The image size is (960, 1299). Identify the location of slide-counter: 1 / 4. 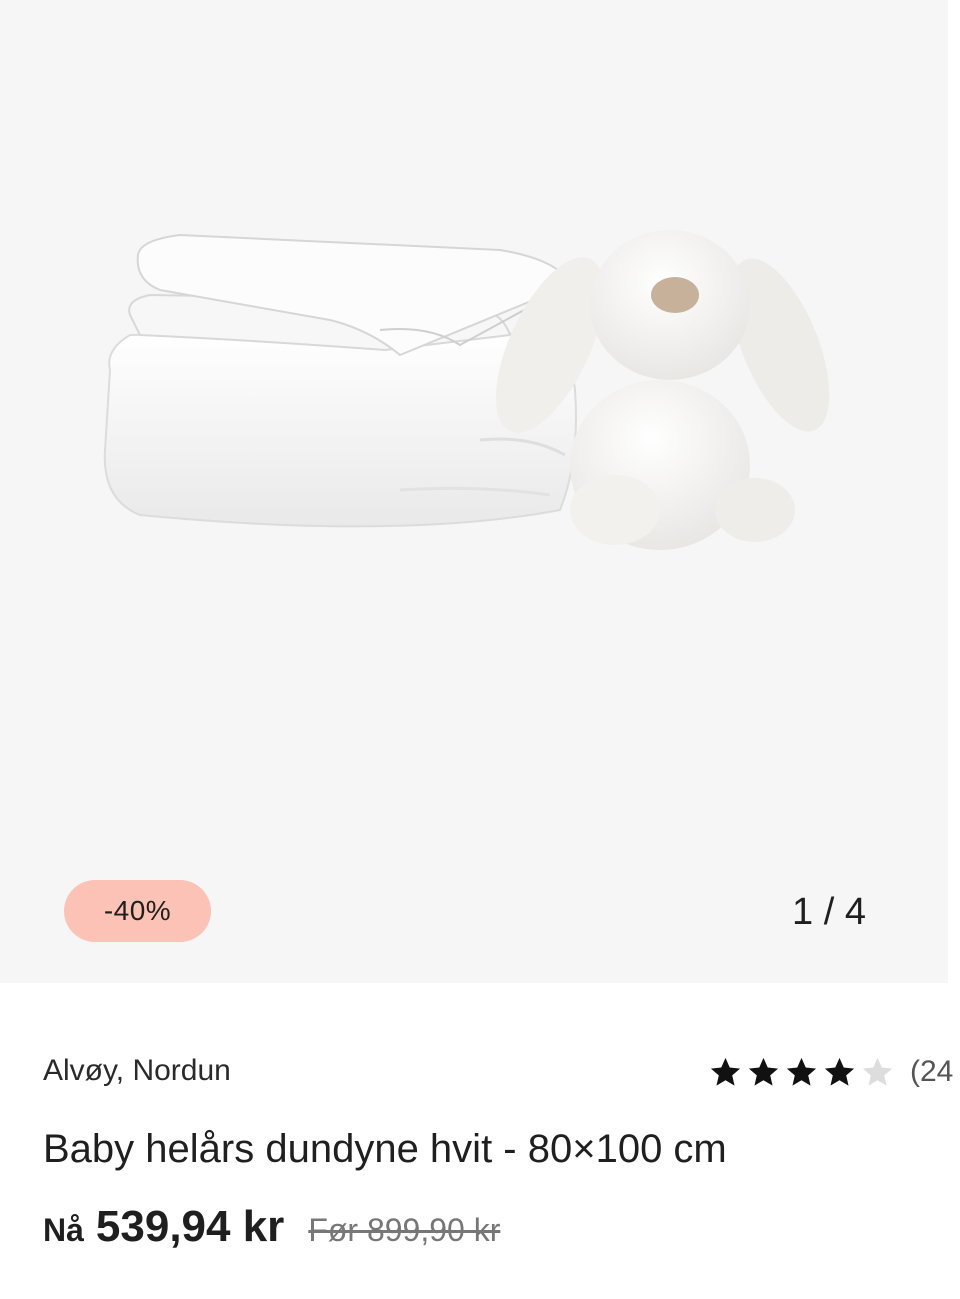
(829, 912).